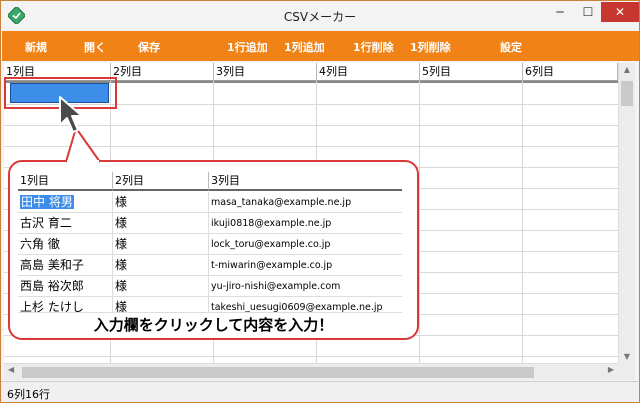 This screenshot has width=640, height=403. What do you see at coordinates (281, 202) in the screenshot?
I see `example-cell: masa_tanaka@example.ne.jp` at bounding box center [281, 202].